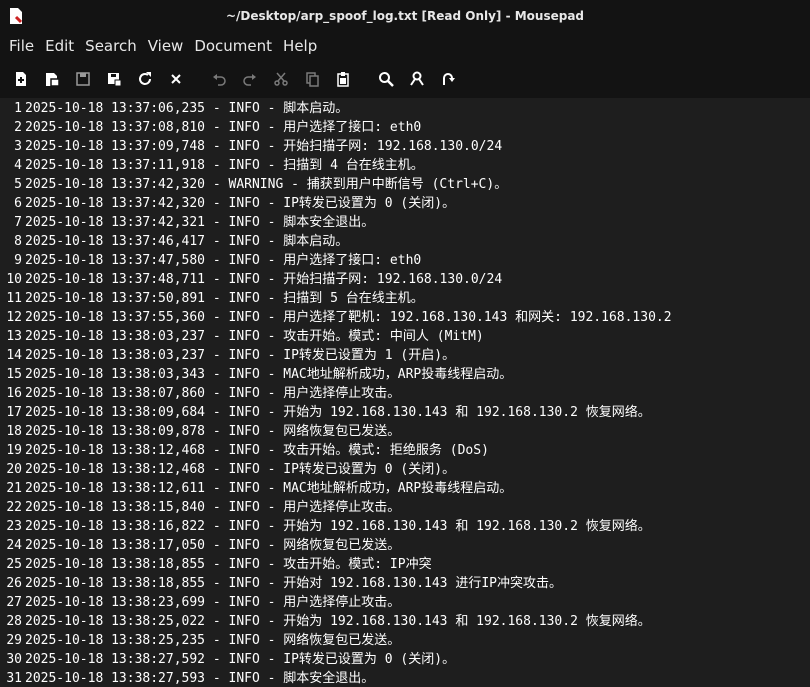  What do you see at coordinates (114, 79) in the screenshot?
I see `save-as-button` at bounding box center [114, 79].